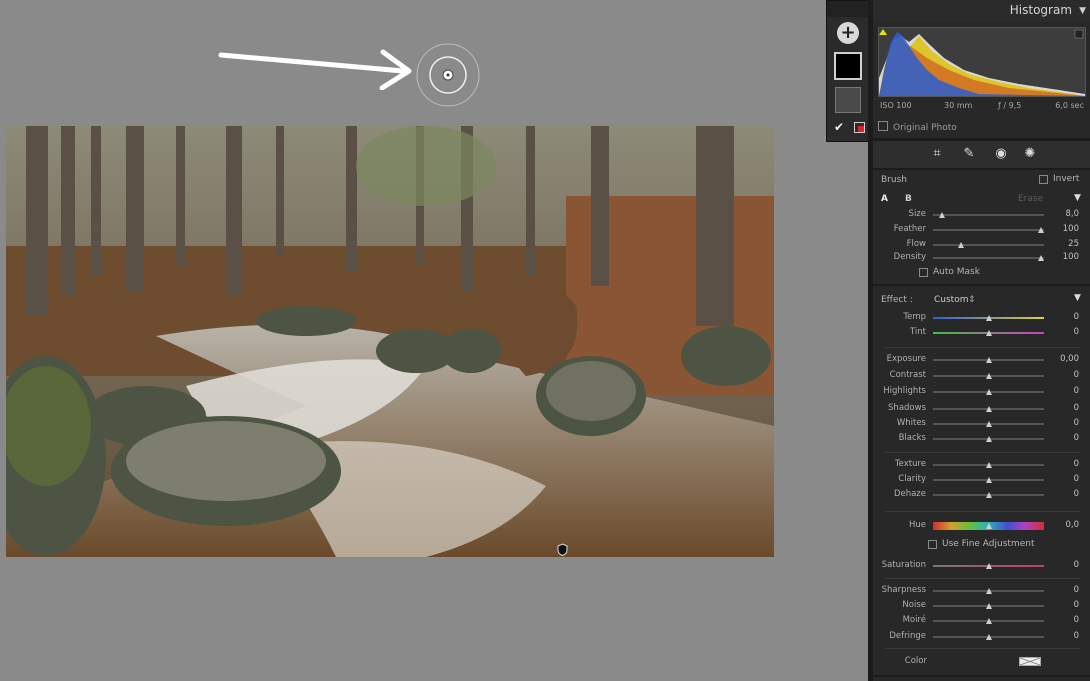 This screenshot has width=1090, height=681. I want to click on clarity-label: Clarity, so click(912, 479).